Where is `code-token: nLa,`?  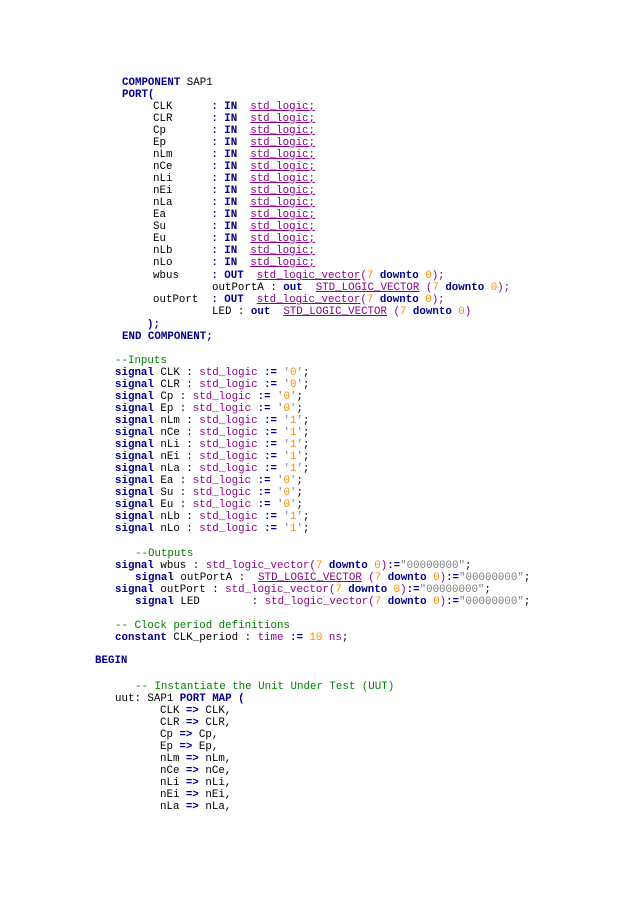 code-token: nLa, is located at coordinates (215, 807).